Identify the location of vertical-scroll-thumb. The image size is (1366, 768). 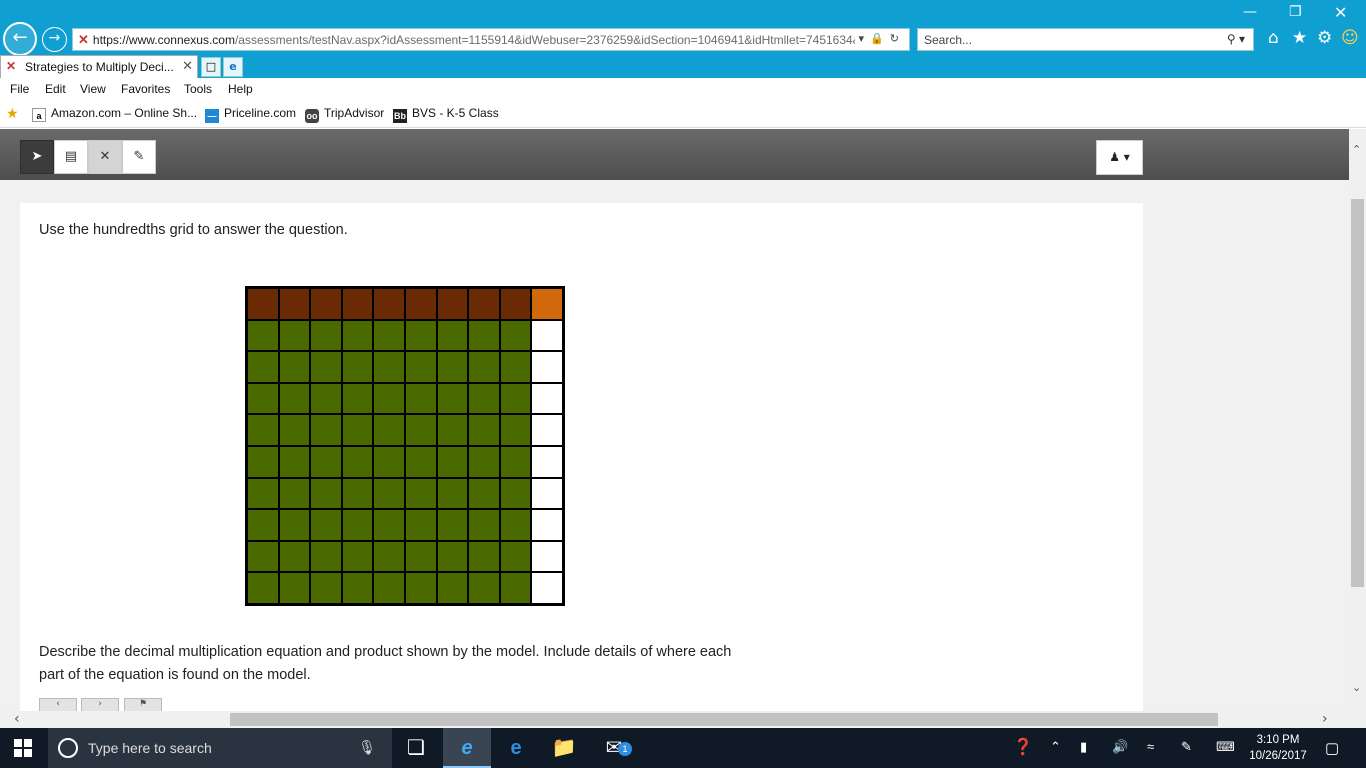
(1357, 393).